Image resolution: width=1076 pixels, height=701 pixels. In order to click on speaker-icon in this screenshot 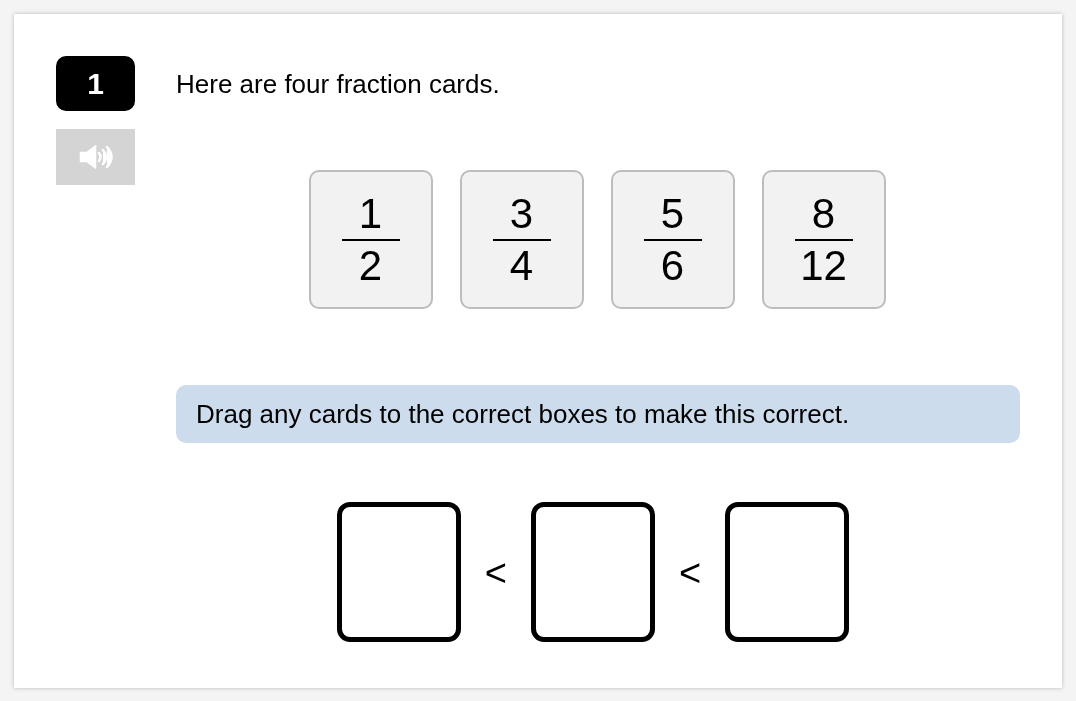, I will do `click(95, 157)`.